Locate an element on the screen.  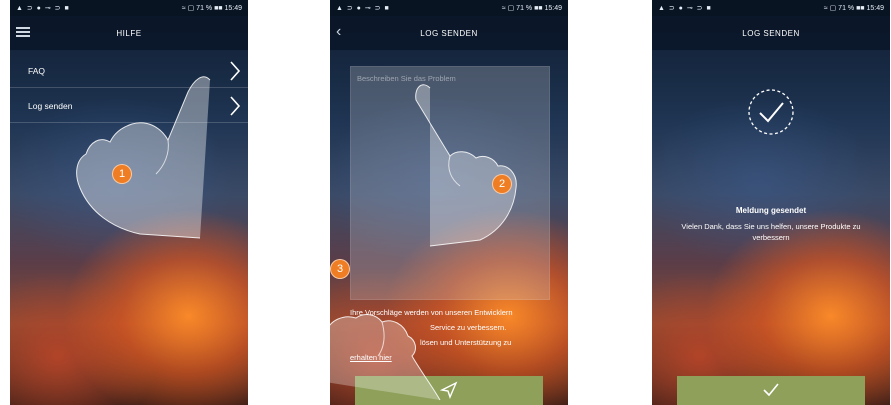
back-icon: ‹ is located at coordinates (339, 32).